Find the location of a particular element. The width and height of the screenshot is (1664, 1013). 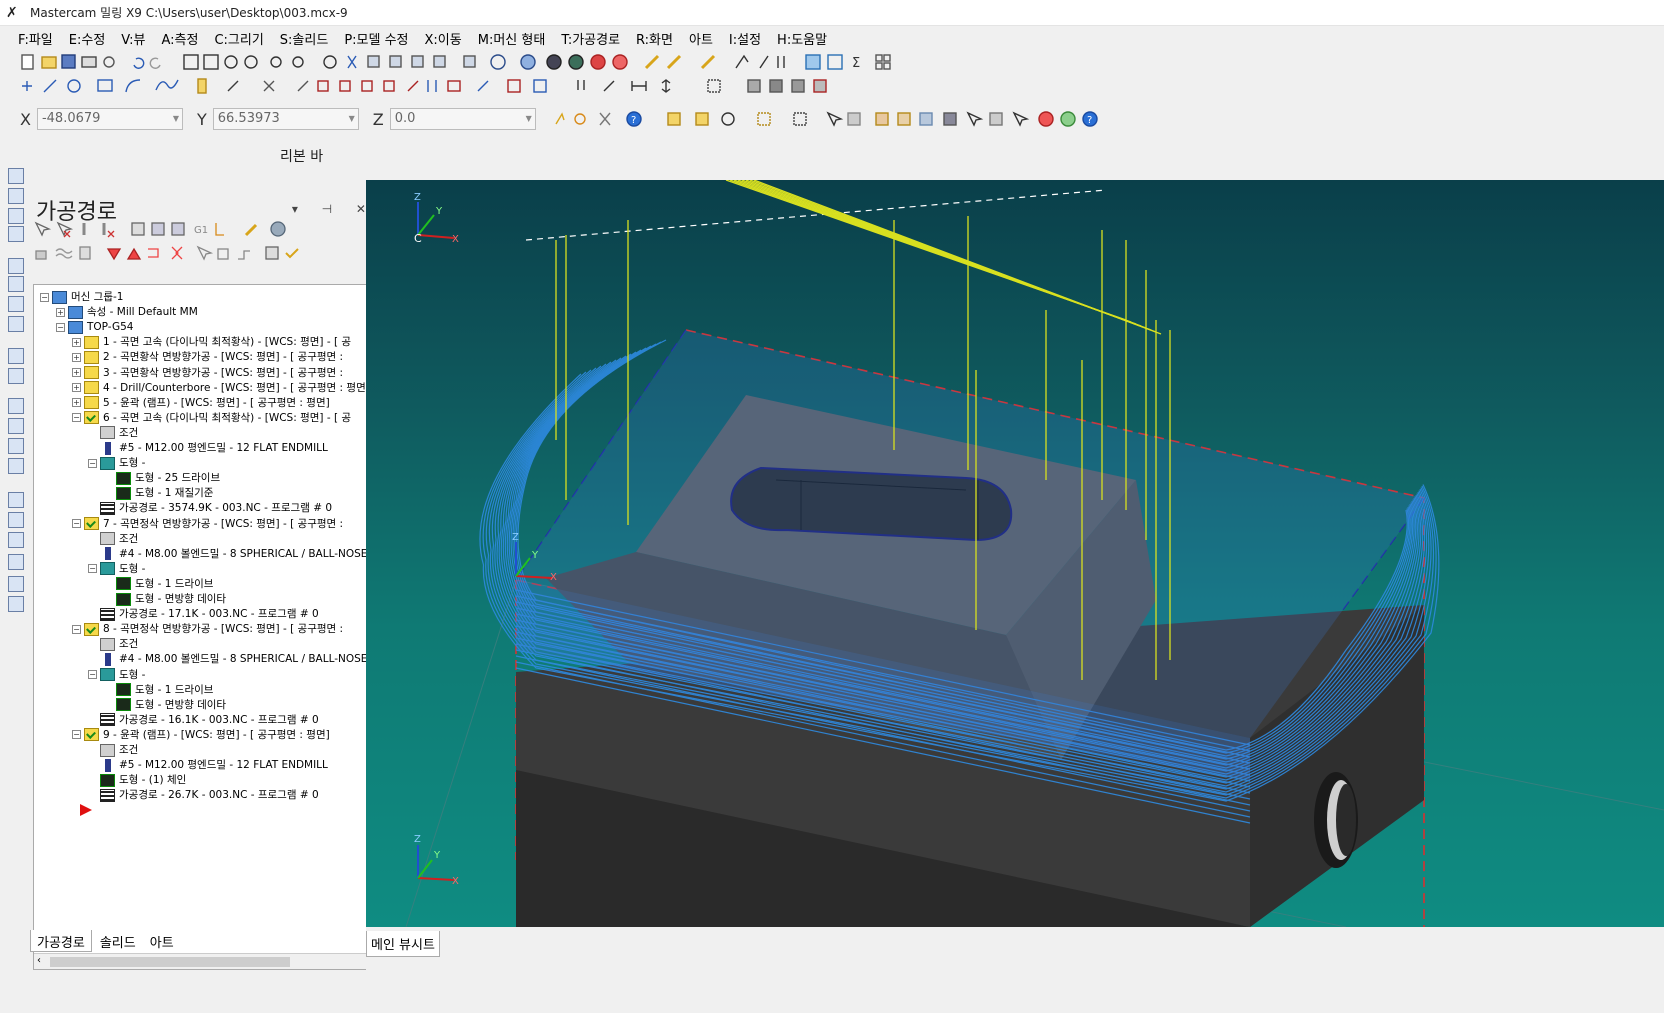

menu-item: P:모델 수정 is located at coordinates (376, 38).